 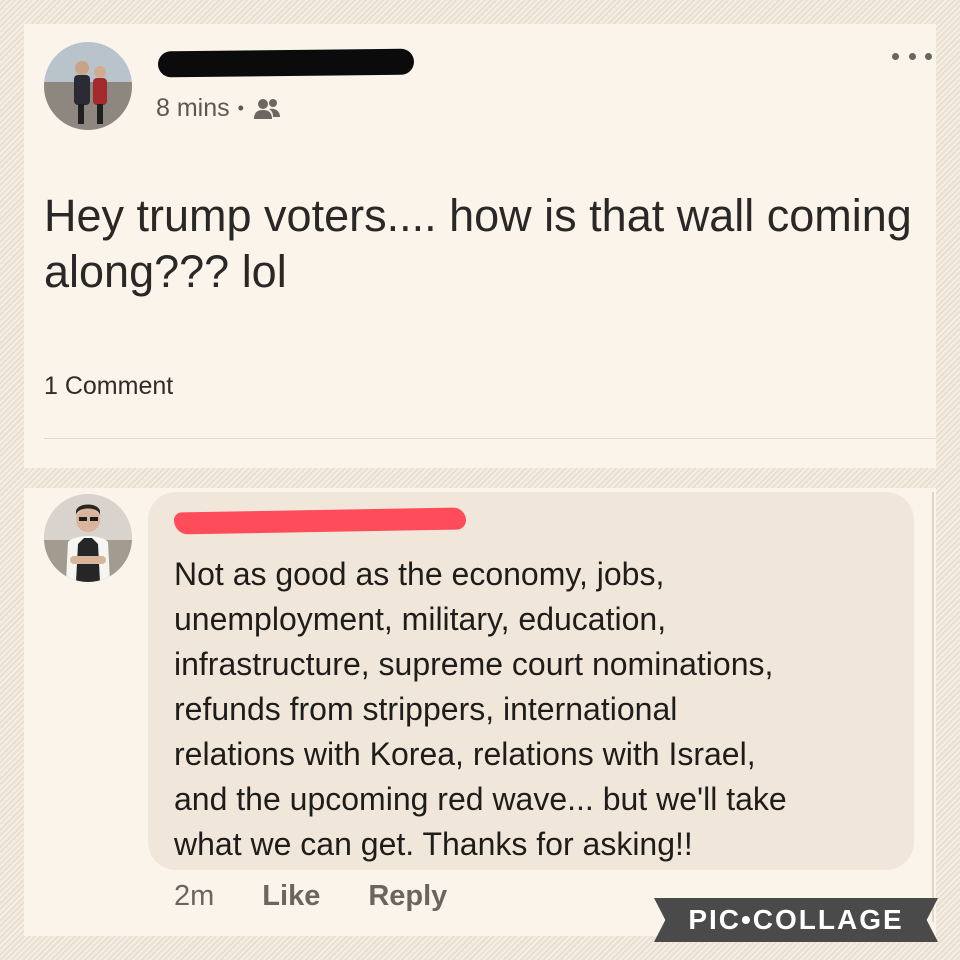 I want to click on reply-button: Reply, so click(x=407, y=896).